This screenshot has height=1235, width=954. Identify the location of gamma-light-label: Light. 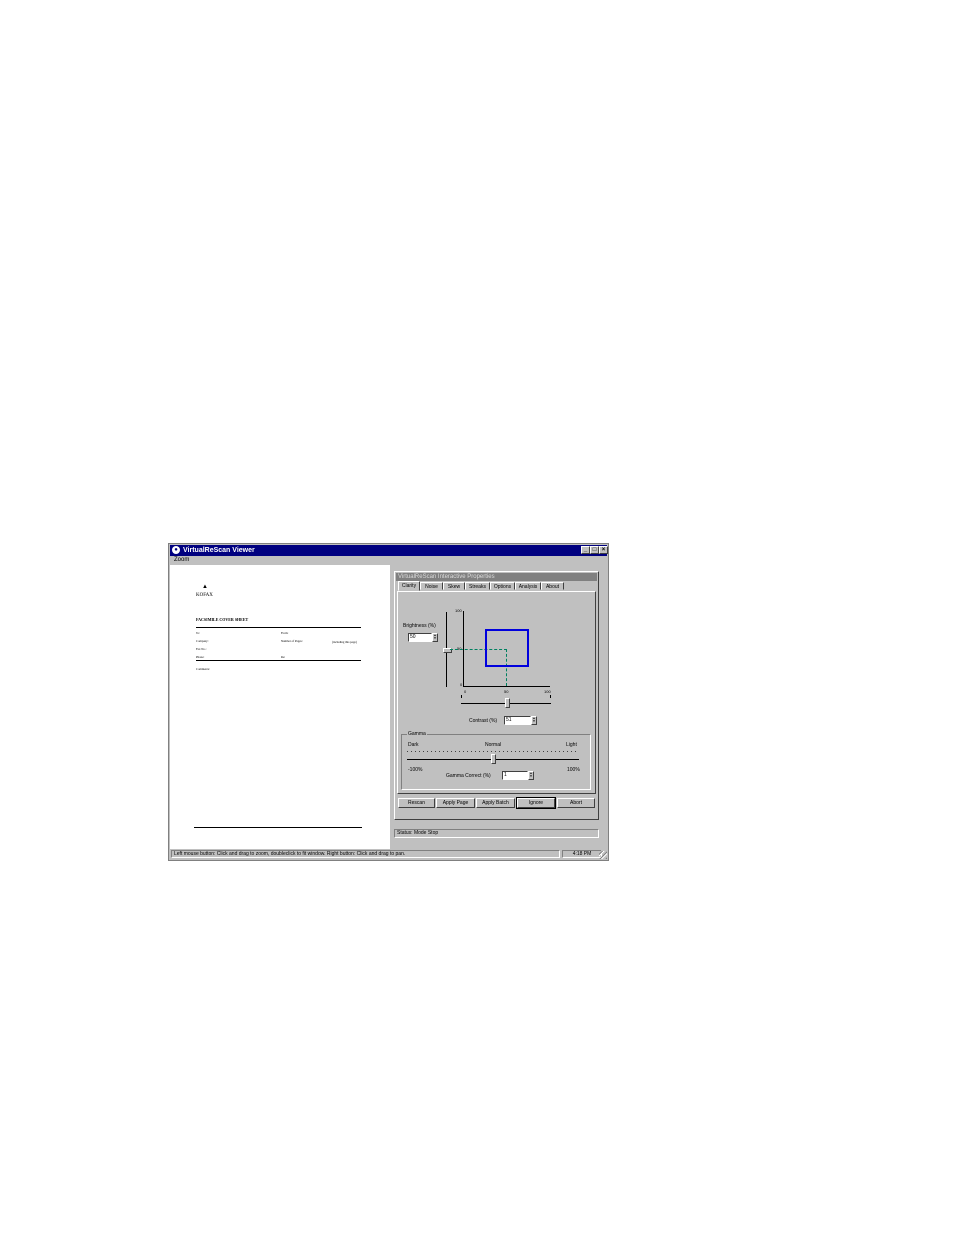
(571, 745).